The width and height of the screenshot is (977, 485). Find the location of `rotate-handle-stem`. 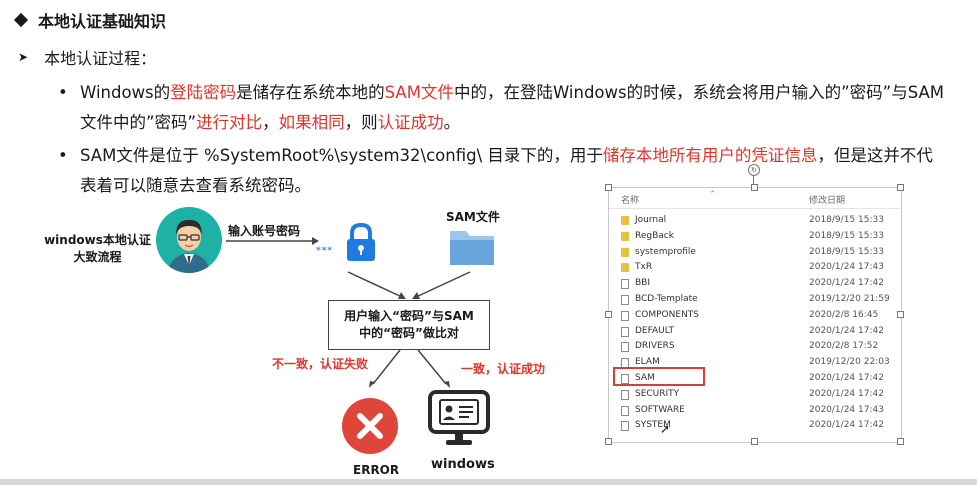

rotate-handle-stem is located at coordinates (753, 179).